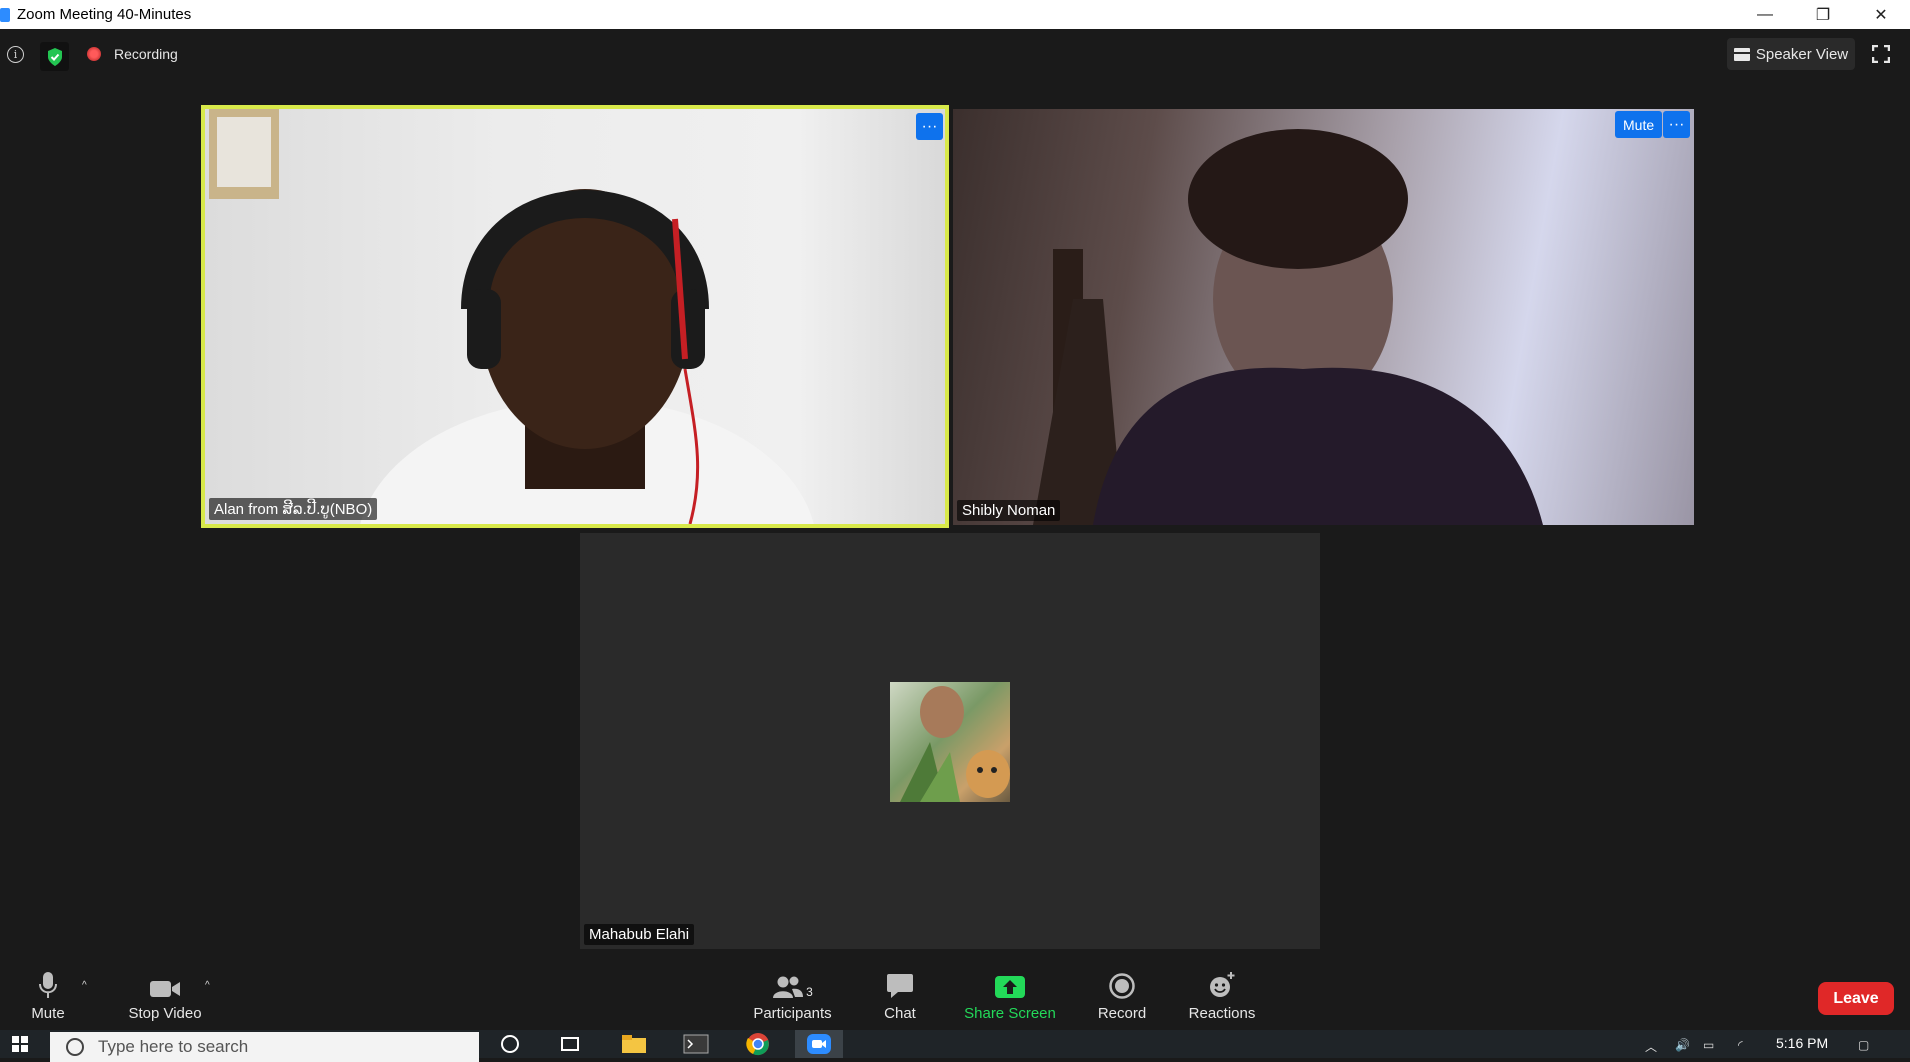 This screenshot has height=1062, width=1910. I want to click on task-view-icon, so click(570, 1044).